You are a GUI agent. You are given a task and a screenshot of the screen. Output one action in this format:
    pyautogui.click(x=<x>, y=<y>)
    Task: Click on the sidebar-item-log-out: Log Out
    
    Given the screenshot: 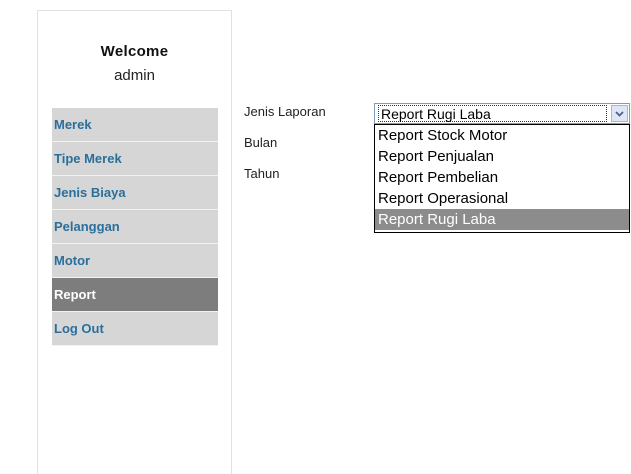 What is the action you would take?
    pyautogui.click(x=135, y=329)
    